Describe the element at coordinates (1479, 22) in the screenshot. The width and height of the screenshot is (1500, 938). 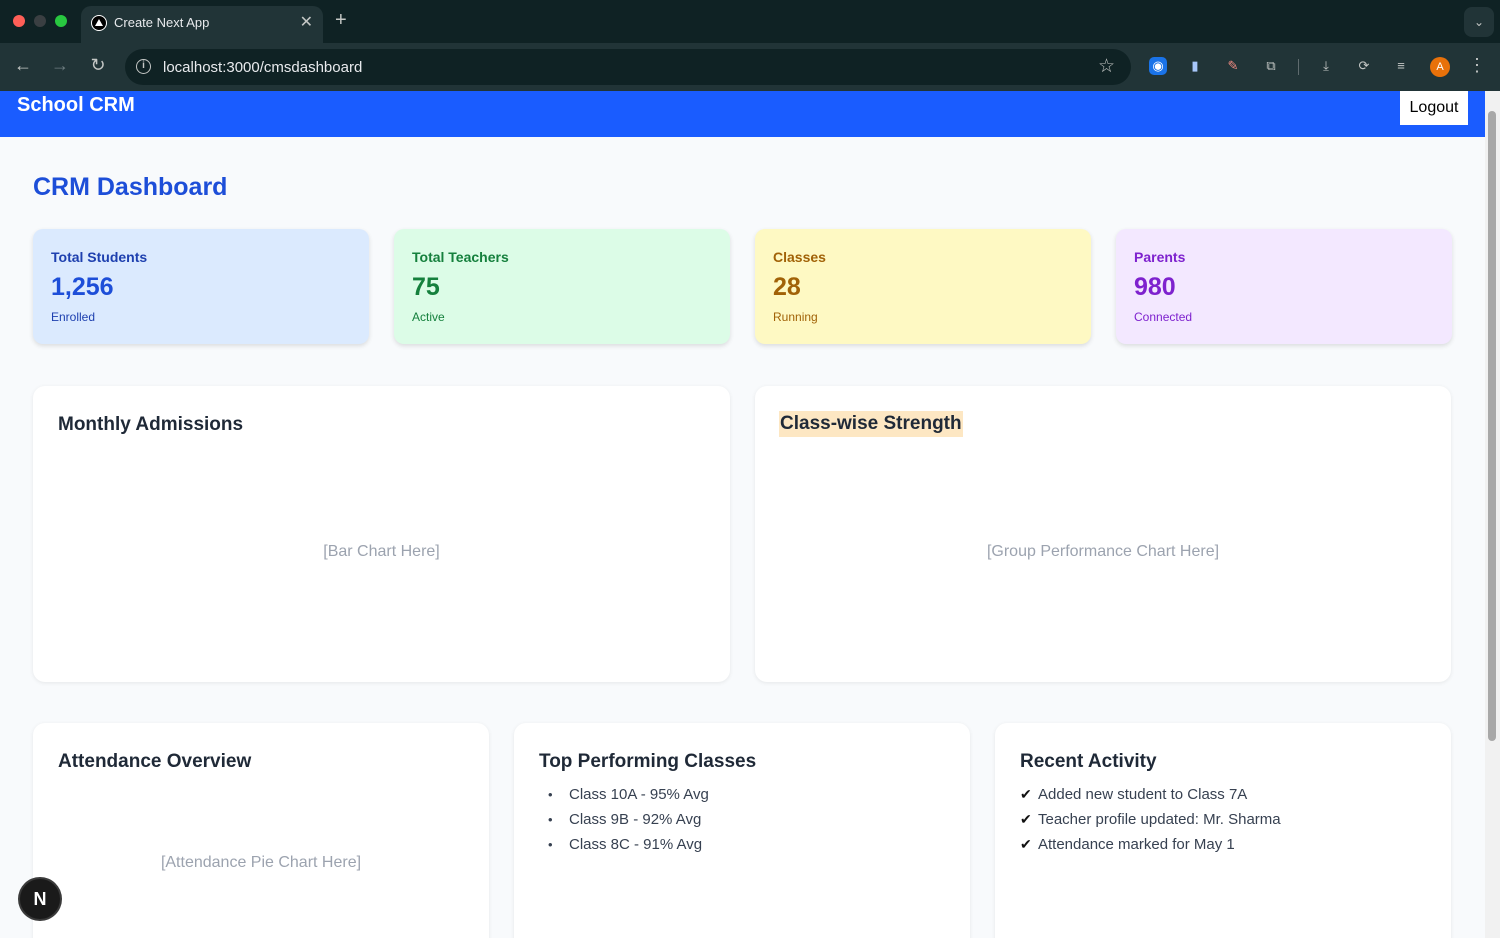
I see `tab-search-chevron-icon: ⌄` at that location.